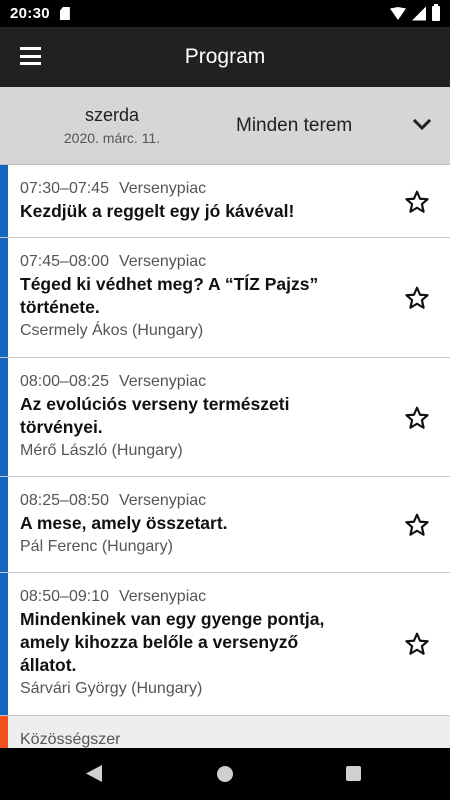 This screenshot has height=800, width=450. I want to click on navigation-bar, so click(225, 774).